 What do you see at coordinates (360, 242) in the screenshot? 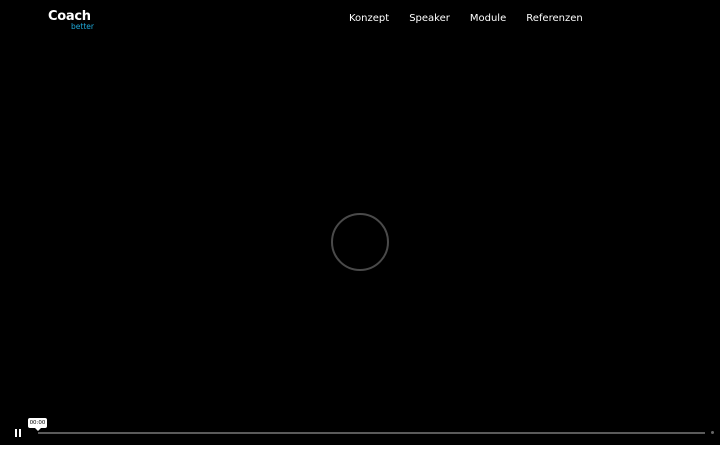
I see `loading-spinner-icon` at bounding box center [360, 242].